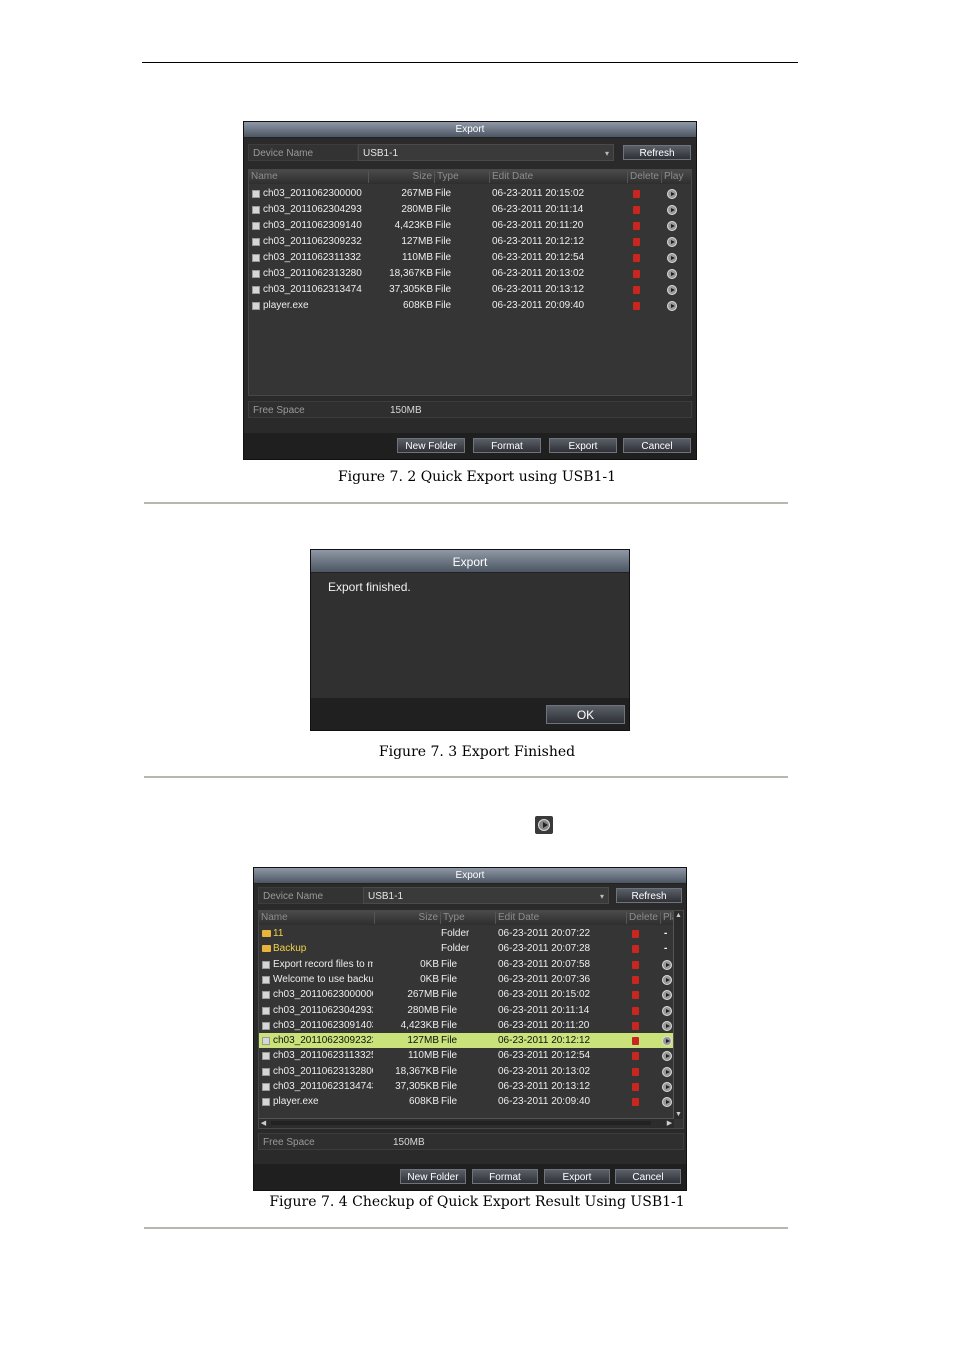 The image size is (954, 1350). What do you see at coordinates (471, 933) in the screenshot?
I see `table-row: 11 Folder 06-23-2011 20:07:22 -` at bounding box center [471, 933].